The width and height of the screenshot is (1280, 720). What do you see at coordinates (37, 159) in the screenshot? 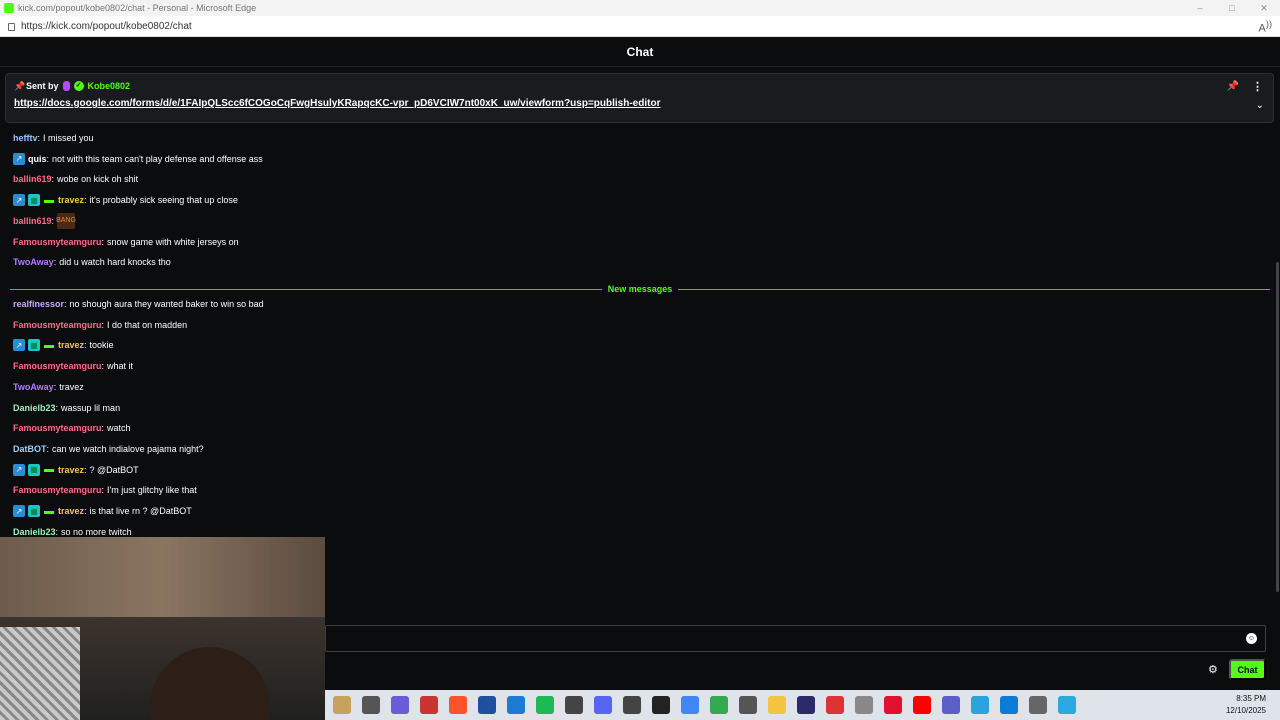
I see `chat-username: quis` at bounding box center [37, 159].